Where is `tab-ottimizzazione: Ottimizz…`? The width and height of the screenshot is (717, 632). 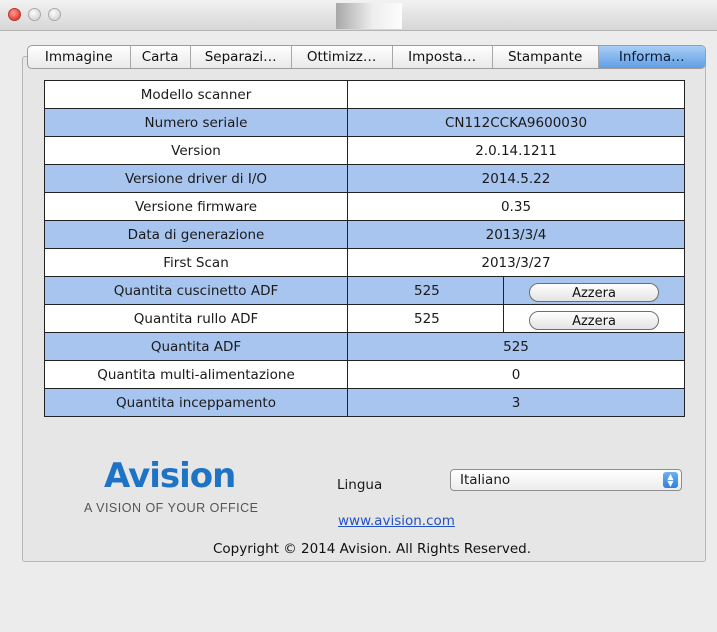 tab-ottimizzazione: Ottimizz… is located at coordinates (342, 57).